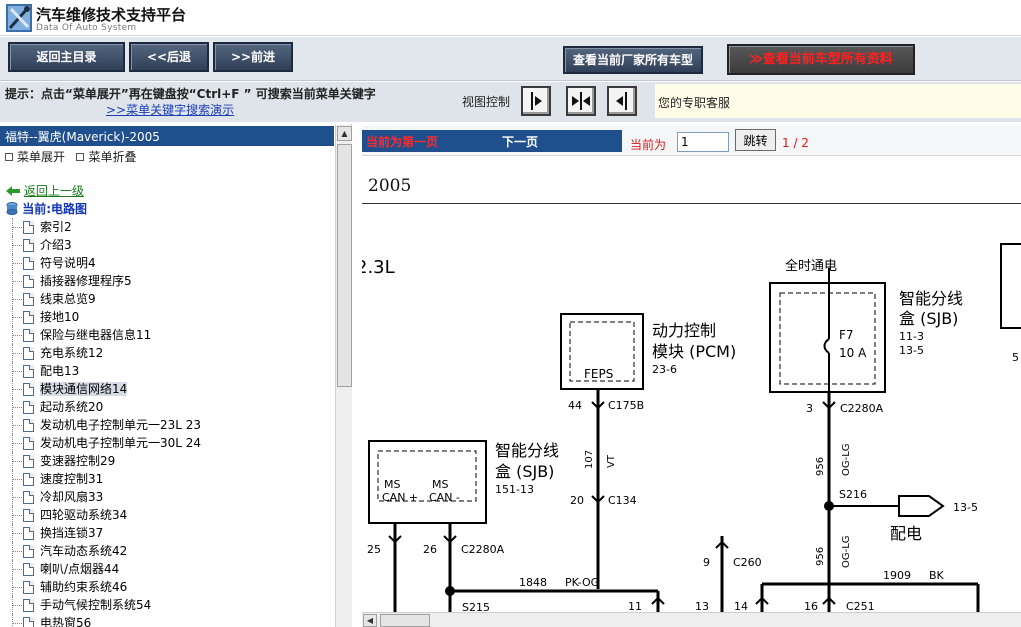 This screenshot has width=1021, height=627. Describe the element at coordinates (589, 459) in the screenshot. I see `wire-107-label: 107` at that location.